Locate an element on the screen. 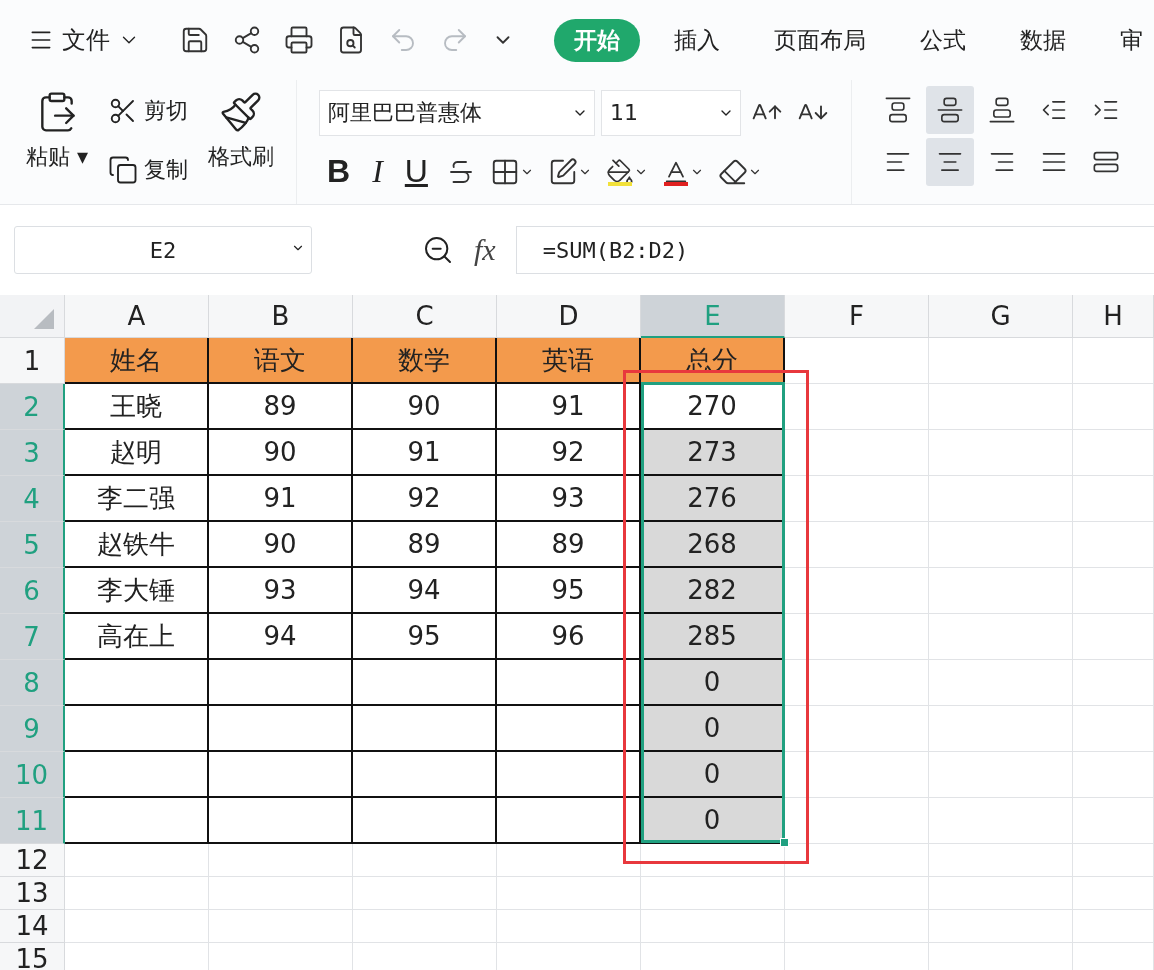 The height and width of the screenshot is (970, 1154). file-menu-label: 文件 is located at coordinates (86, 40).